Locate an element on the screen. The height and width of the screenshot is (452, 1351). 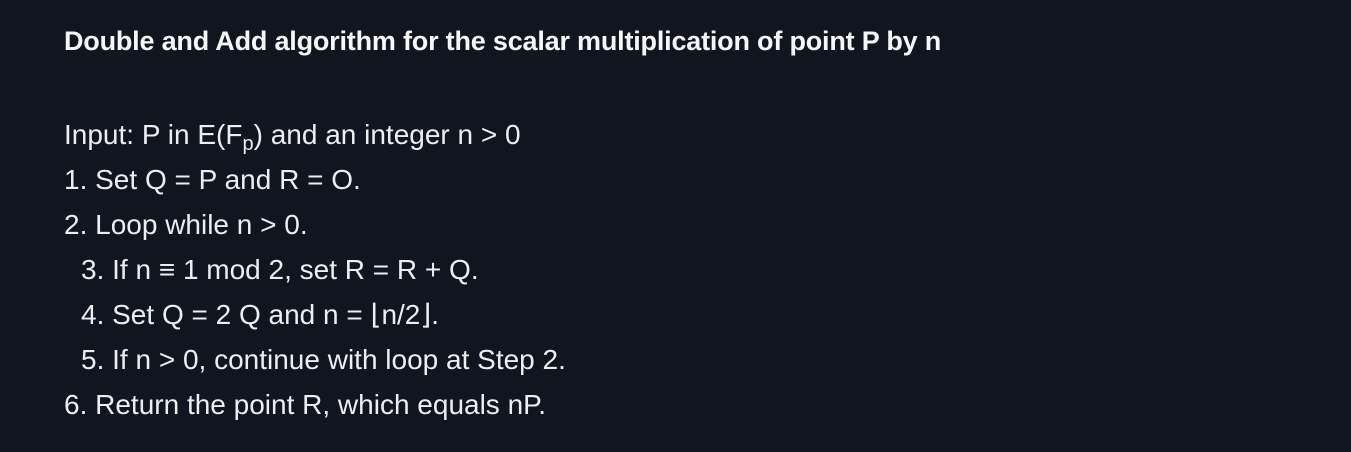
step-1: 1. Set Q = P and R = O. is located at coordinates (212, 179).